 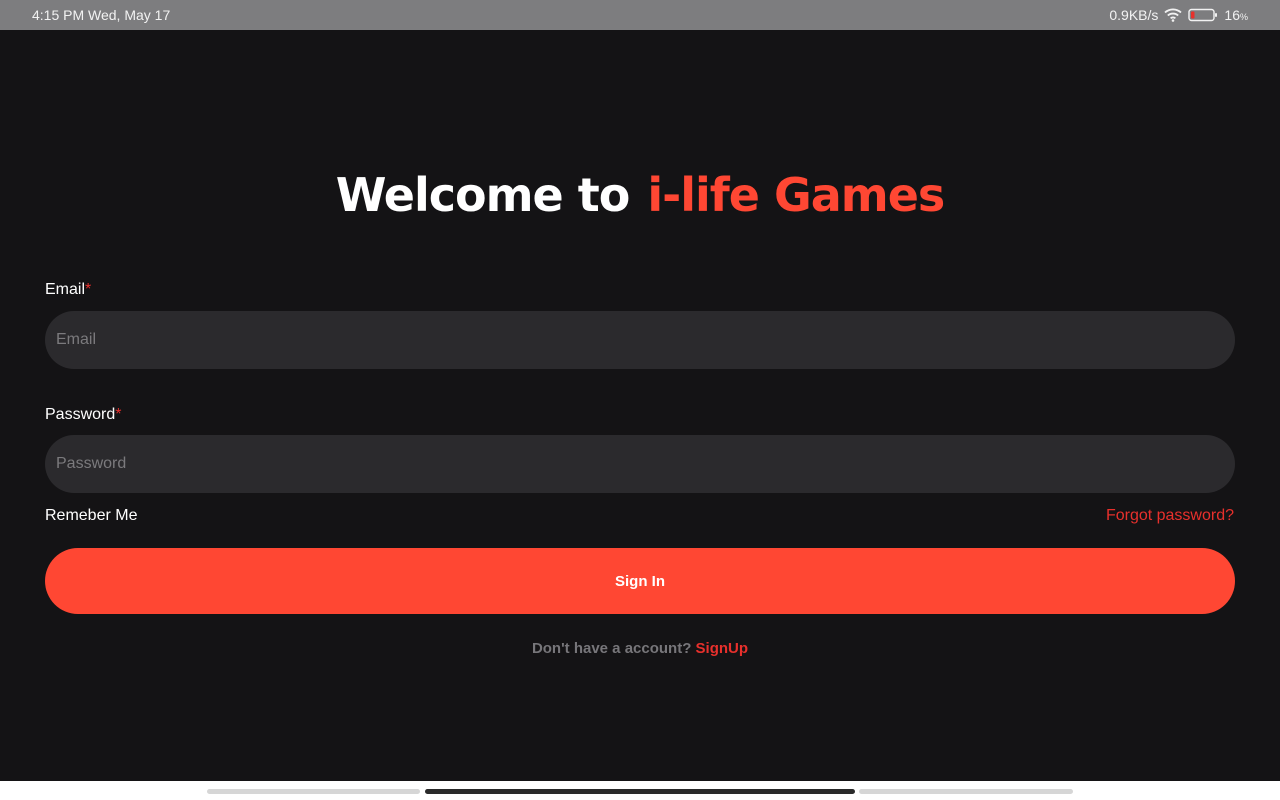 What do you see at coordinates (640, 340) in the screenshot?
I see `email-field` at bounding box center [640, 340].